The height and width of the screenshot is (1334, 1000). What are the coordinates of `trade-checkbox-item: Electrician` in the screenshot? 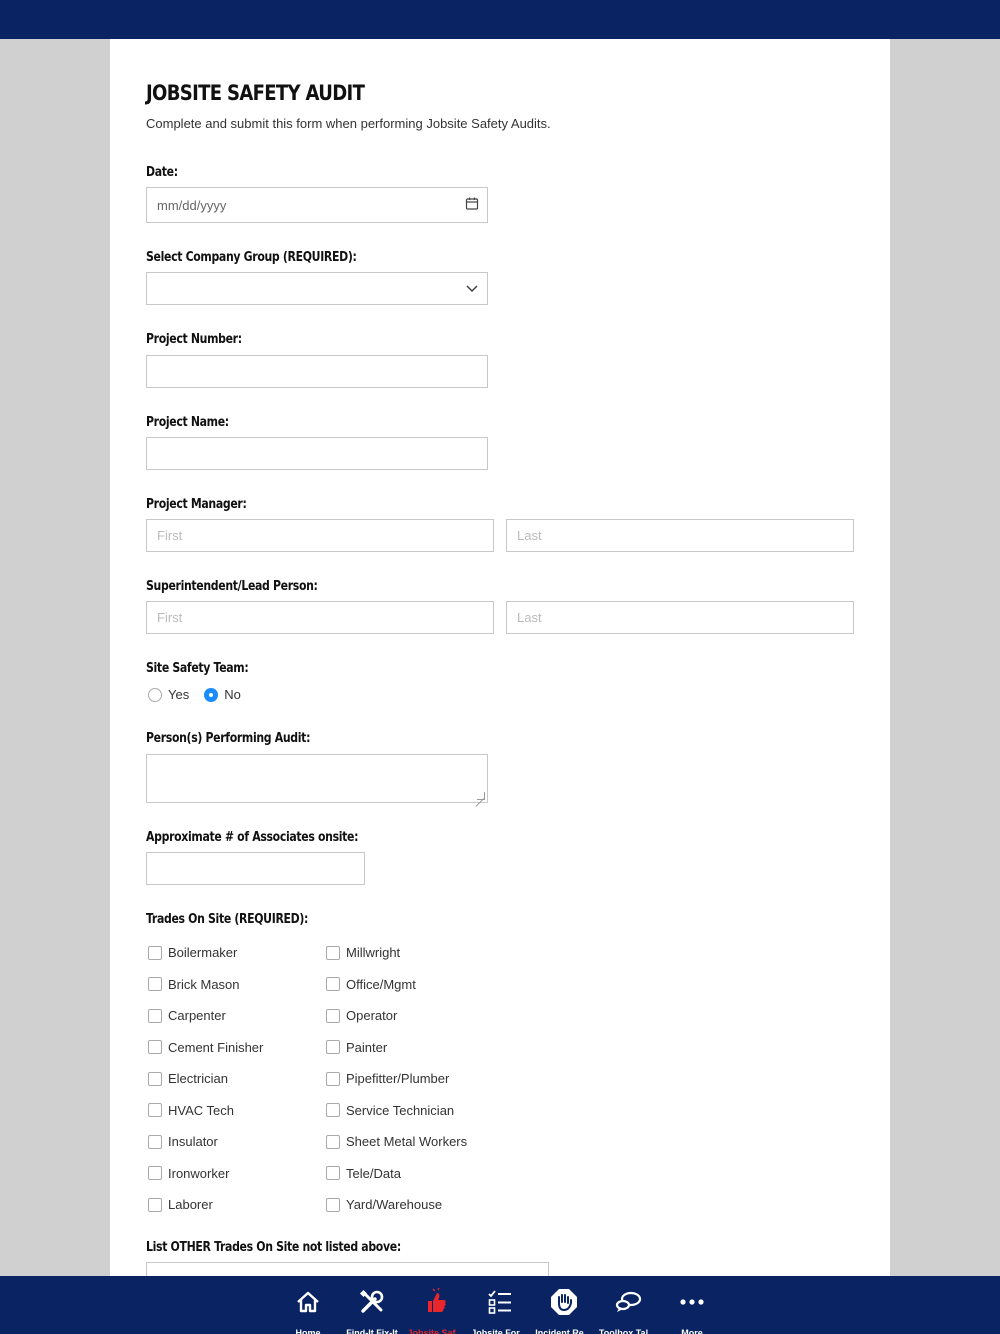 It's located at (205, 1079).